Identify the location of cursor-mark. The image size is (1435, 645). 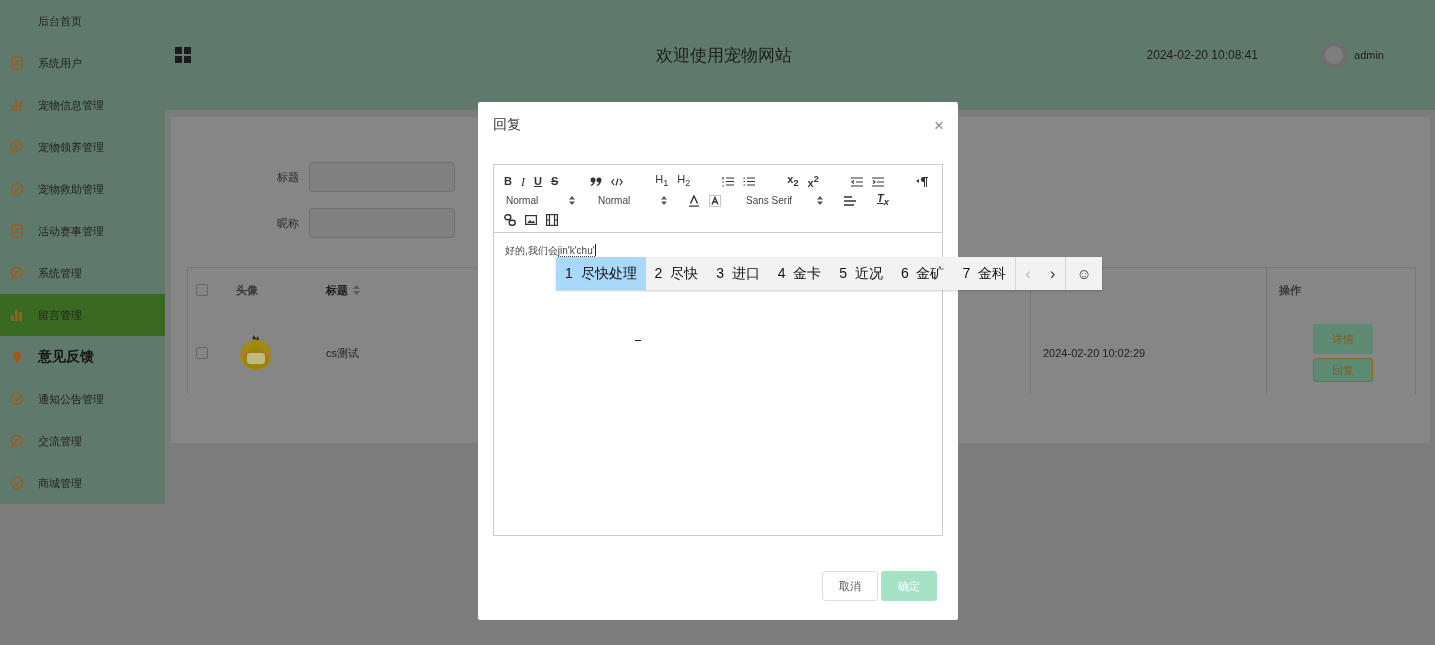
(638, 340).